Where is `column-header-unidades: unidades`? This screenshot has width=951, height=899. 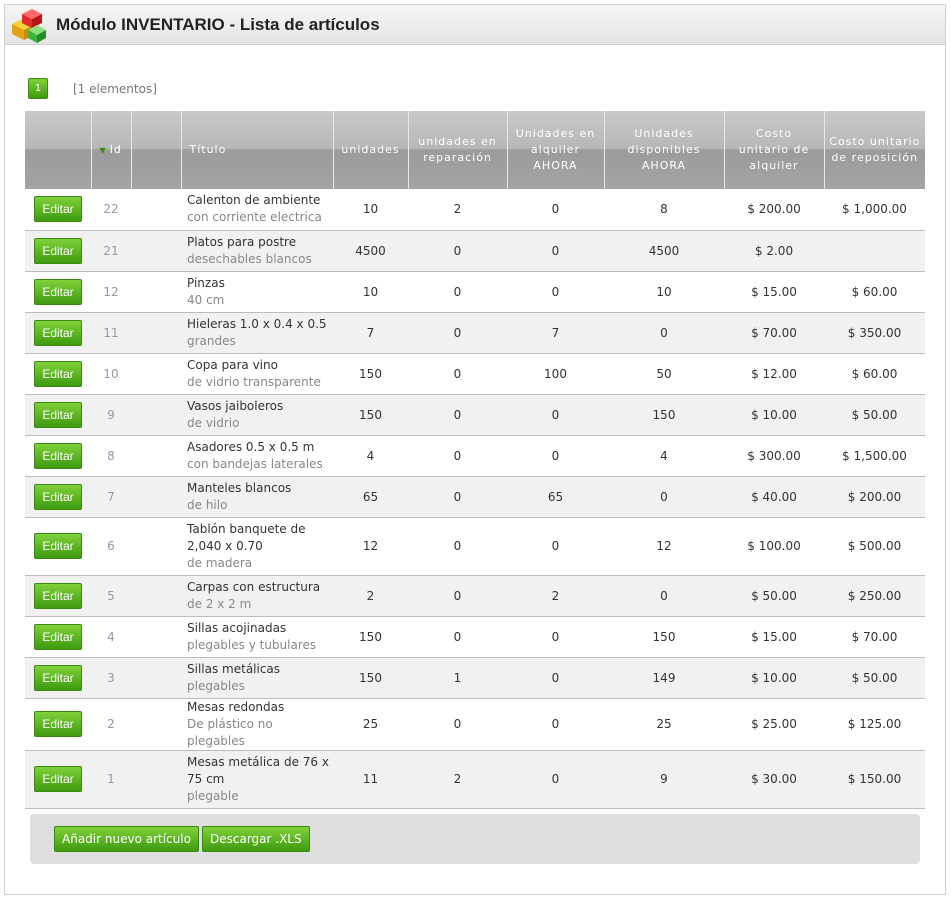
column-header-unidades: unidades is located at coordinates (371, 150).